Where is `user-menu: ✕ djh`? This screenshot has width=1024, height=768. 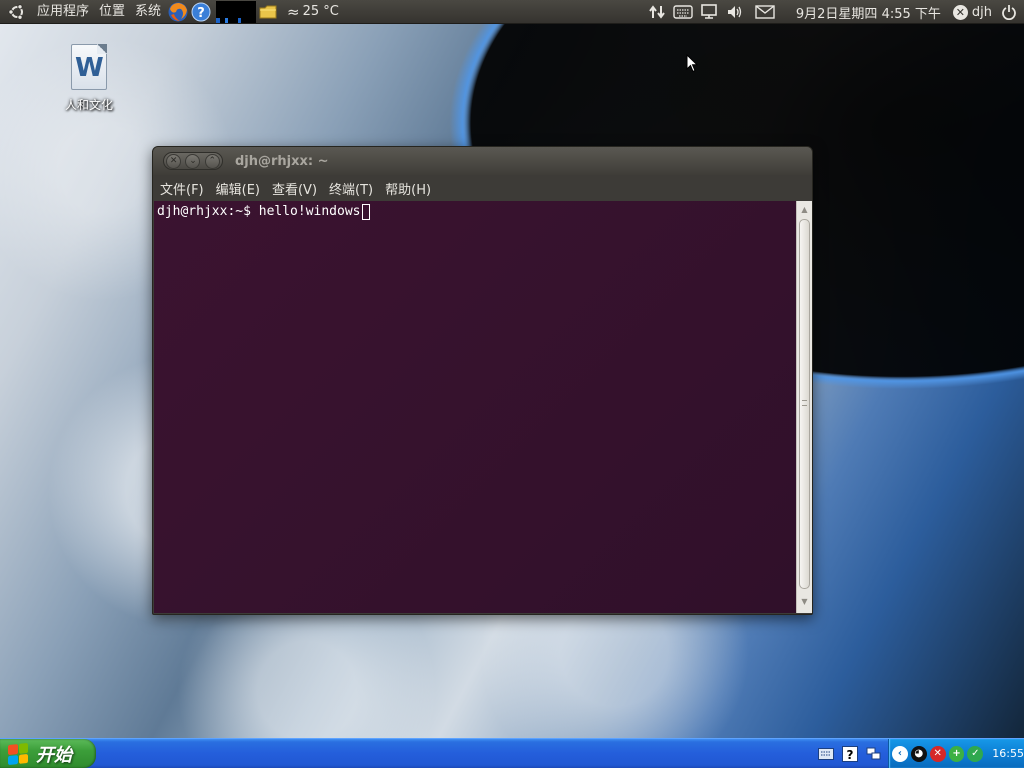
user-menu: ✕ djh is located at coordinates (971, 12).